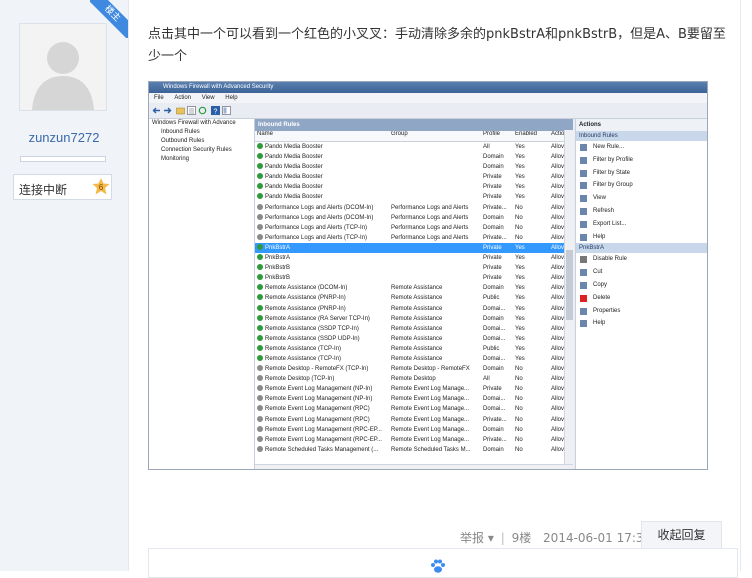 The height and width of the screenshot is (578, 752). Describe the element at coordinates (64, 137) in the screenshot. I see `username-link: zunzun7272` at that location.